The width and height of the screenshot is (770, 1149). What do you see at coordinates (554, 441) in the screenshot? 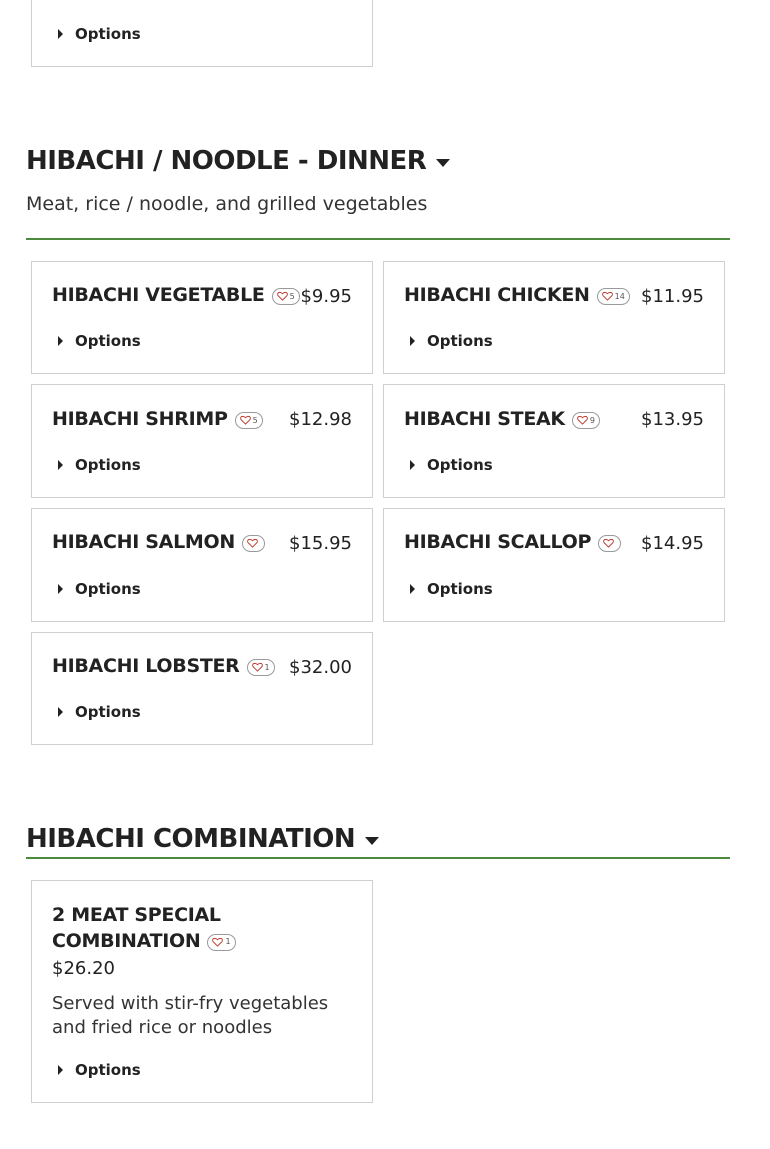
I see `menu-item-card: HIBACHI STEAK 9 $13.95 Options` at bounding box center [554, 441].